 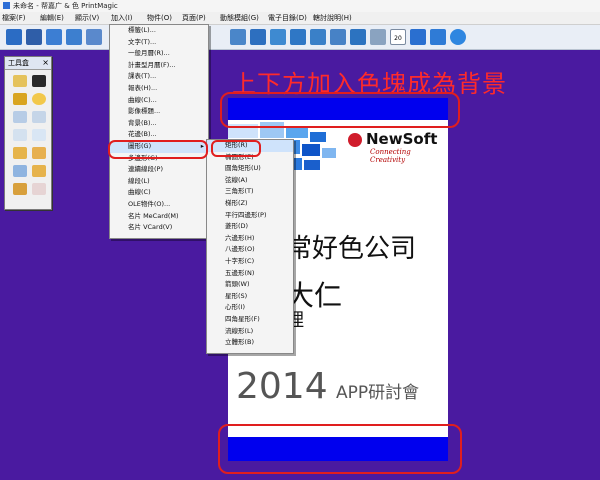 What do you see at coordinates (34, 37) in the screenshot?
I see `save-icon` at bounding box center [34, 37].